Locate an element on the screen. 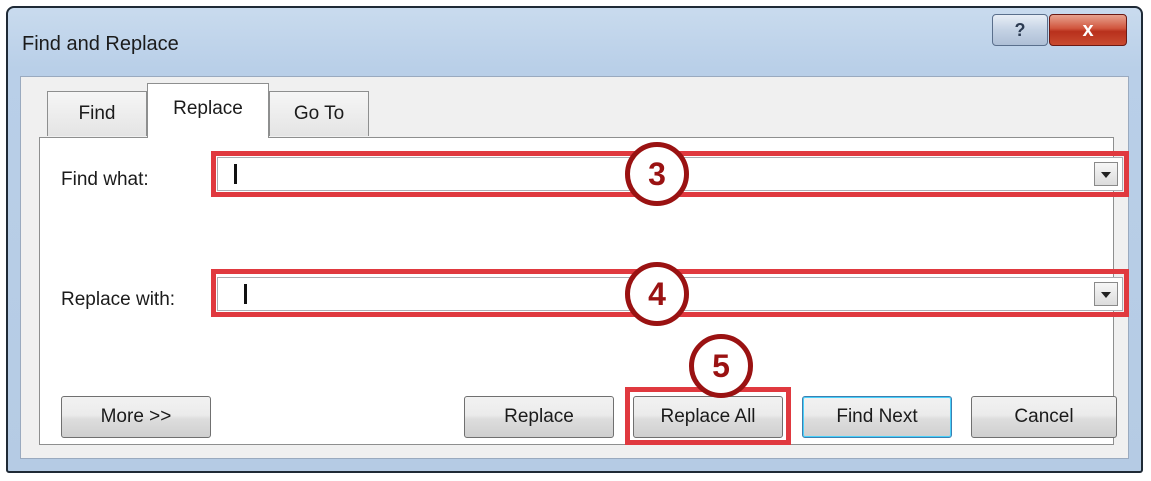  more-button: More >> is located at coordinates (136, 417).